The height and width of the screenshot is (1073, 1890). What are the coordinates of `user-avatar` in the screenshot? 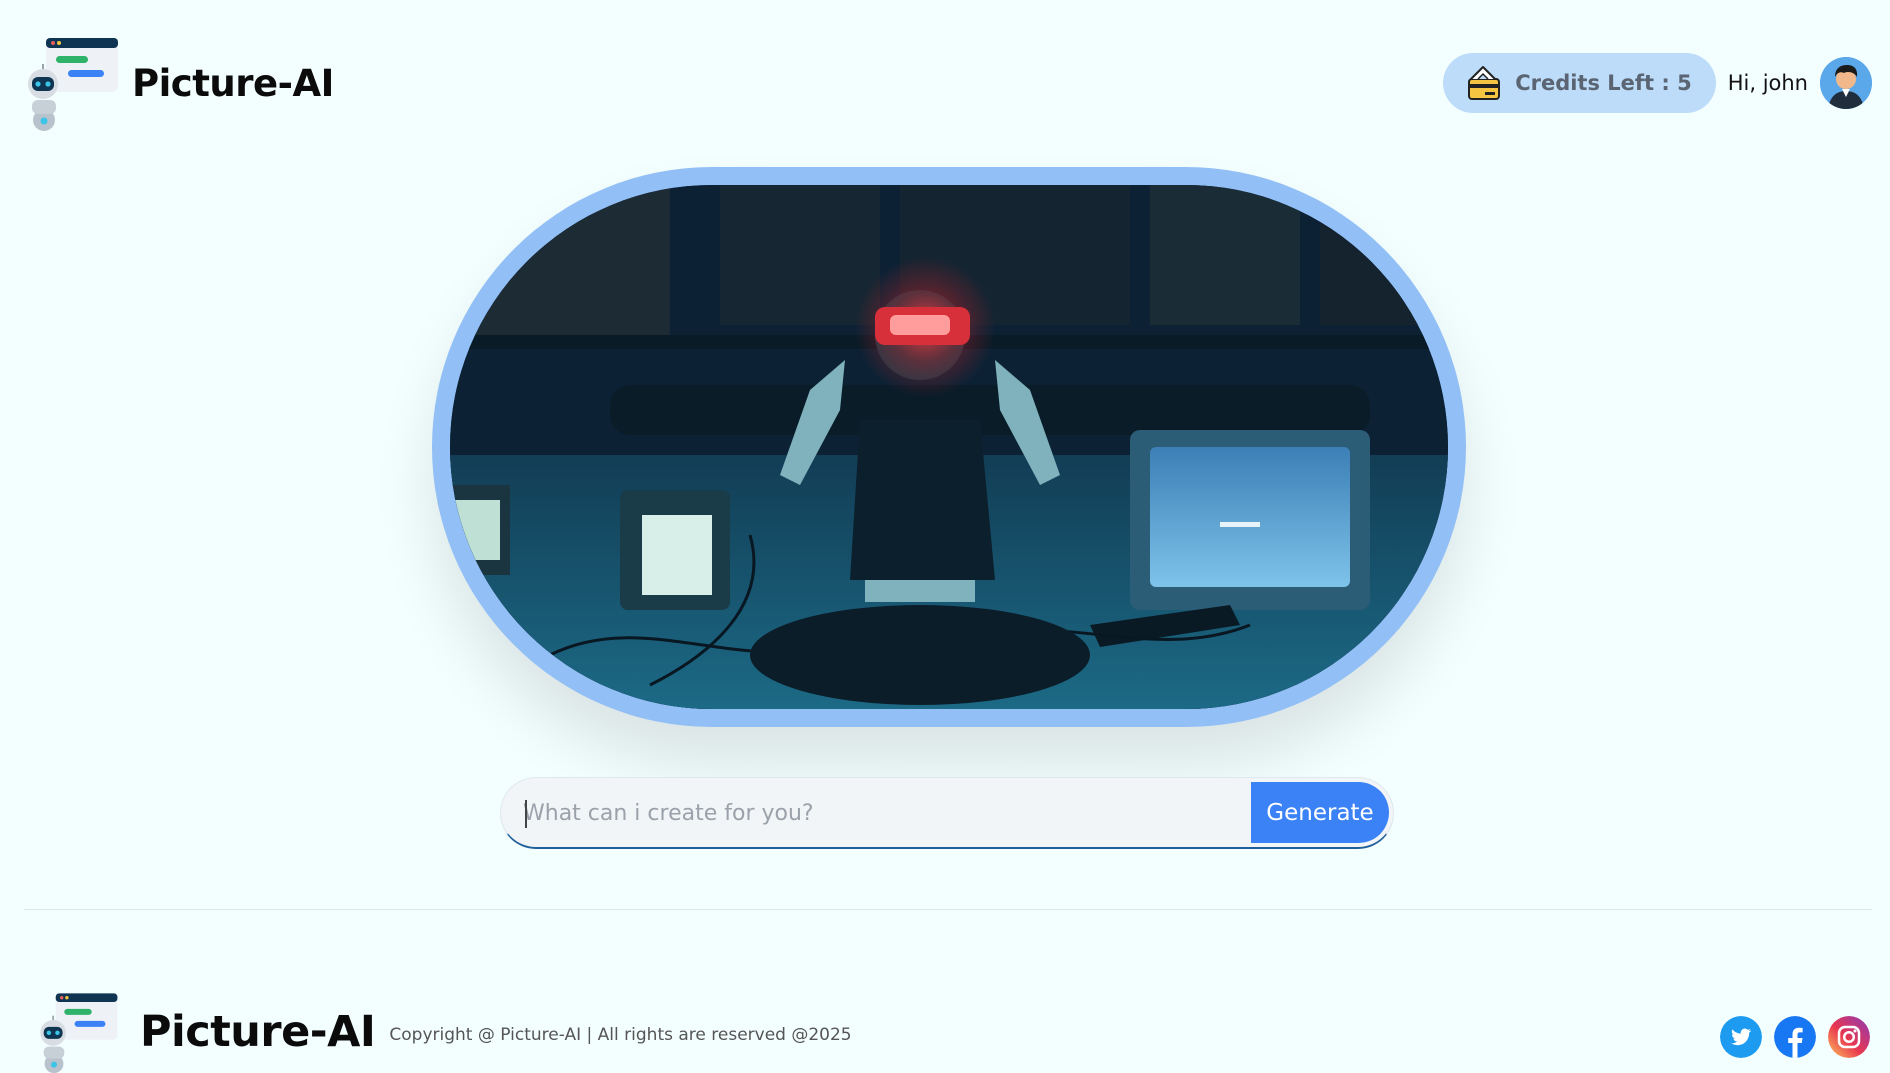 It's located at (1846, 83).